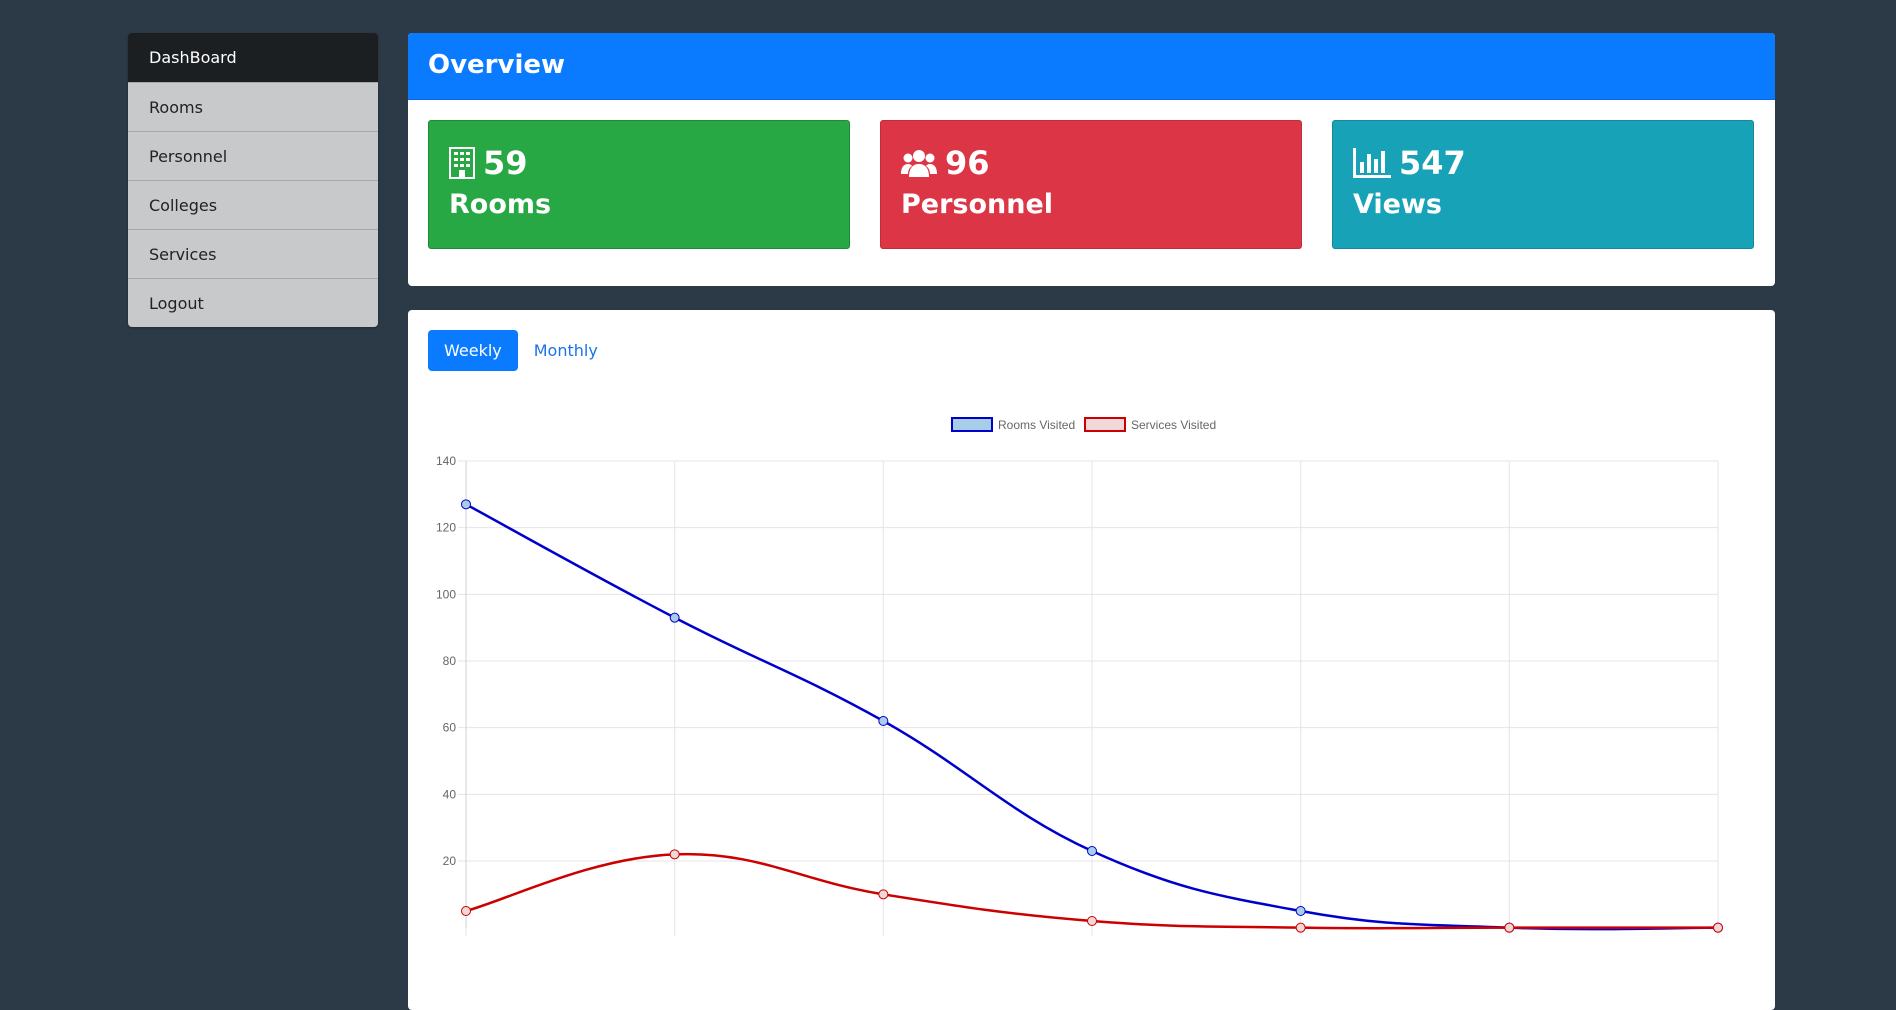  I want to click on users-icon, so click(919, 163).